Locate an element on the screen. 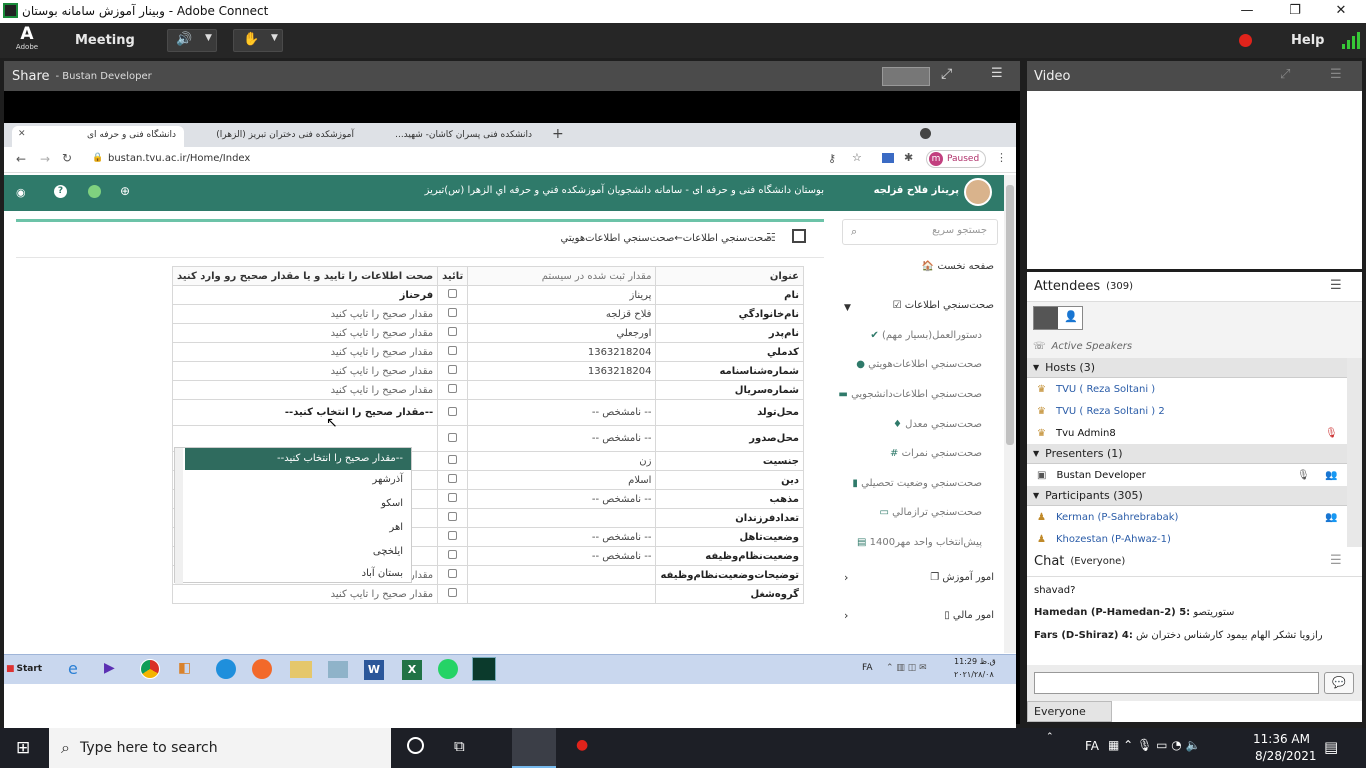 This screenshot has width=1366, height=768. chat-target-selector: Everyone is located at coordinates (1069, 711).